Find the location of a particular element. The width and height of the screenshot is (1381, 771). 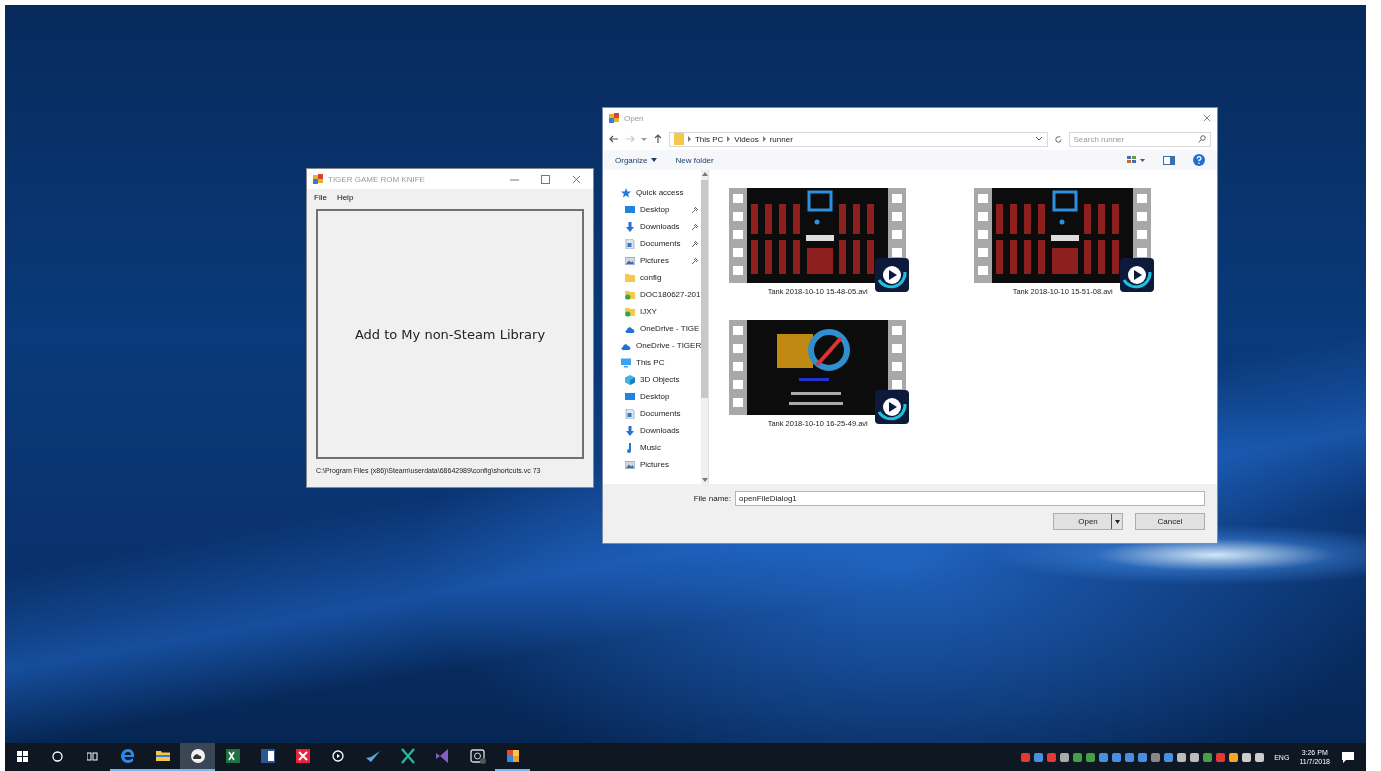

address-bar: This PC Videos runner is located at coordinates (858, 139).